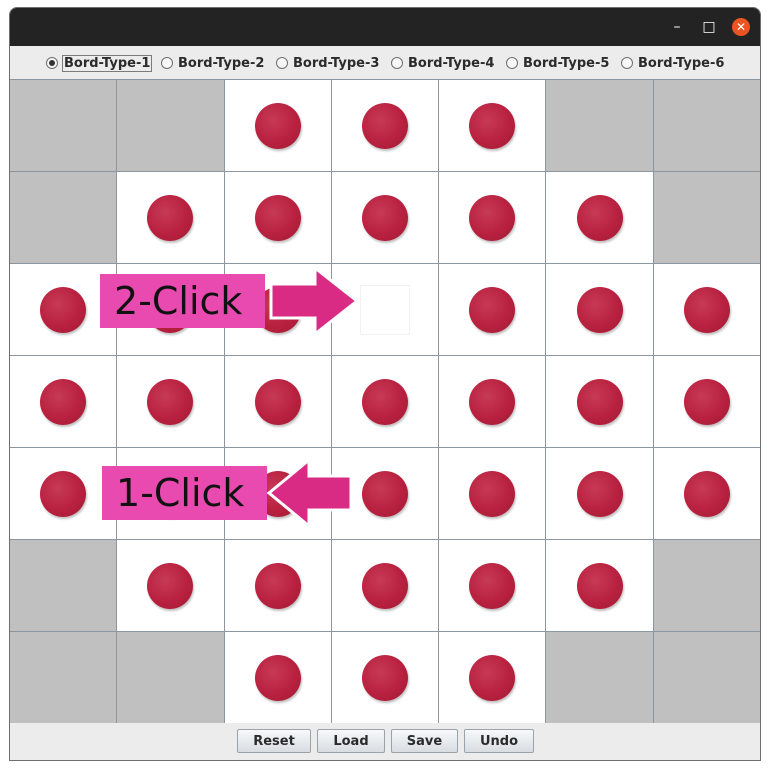  What do you see at coordinates (314, 301) in the screenshot?
I see `arrow-right-icon` at bounding box center [314, 301].